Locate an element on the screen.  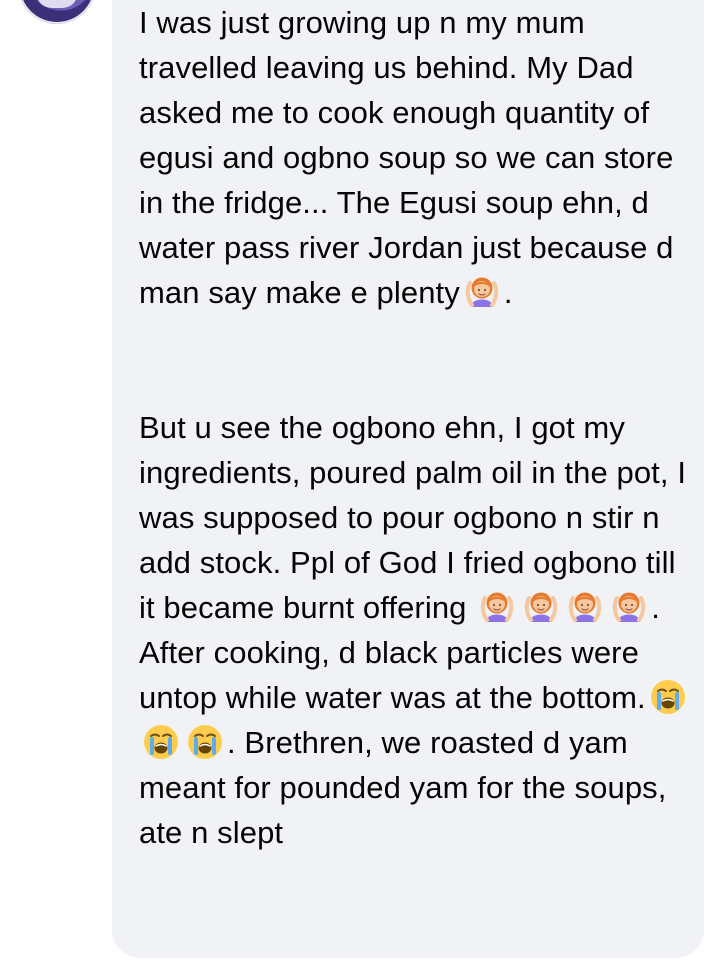
user-avatar is located at coordinates (57, 12).